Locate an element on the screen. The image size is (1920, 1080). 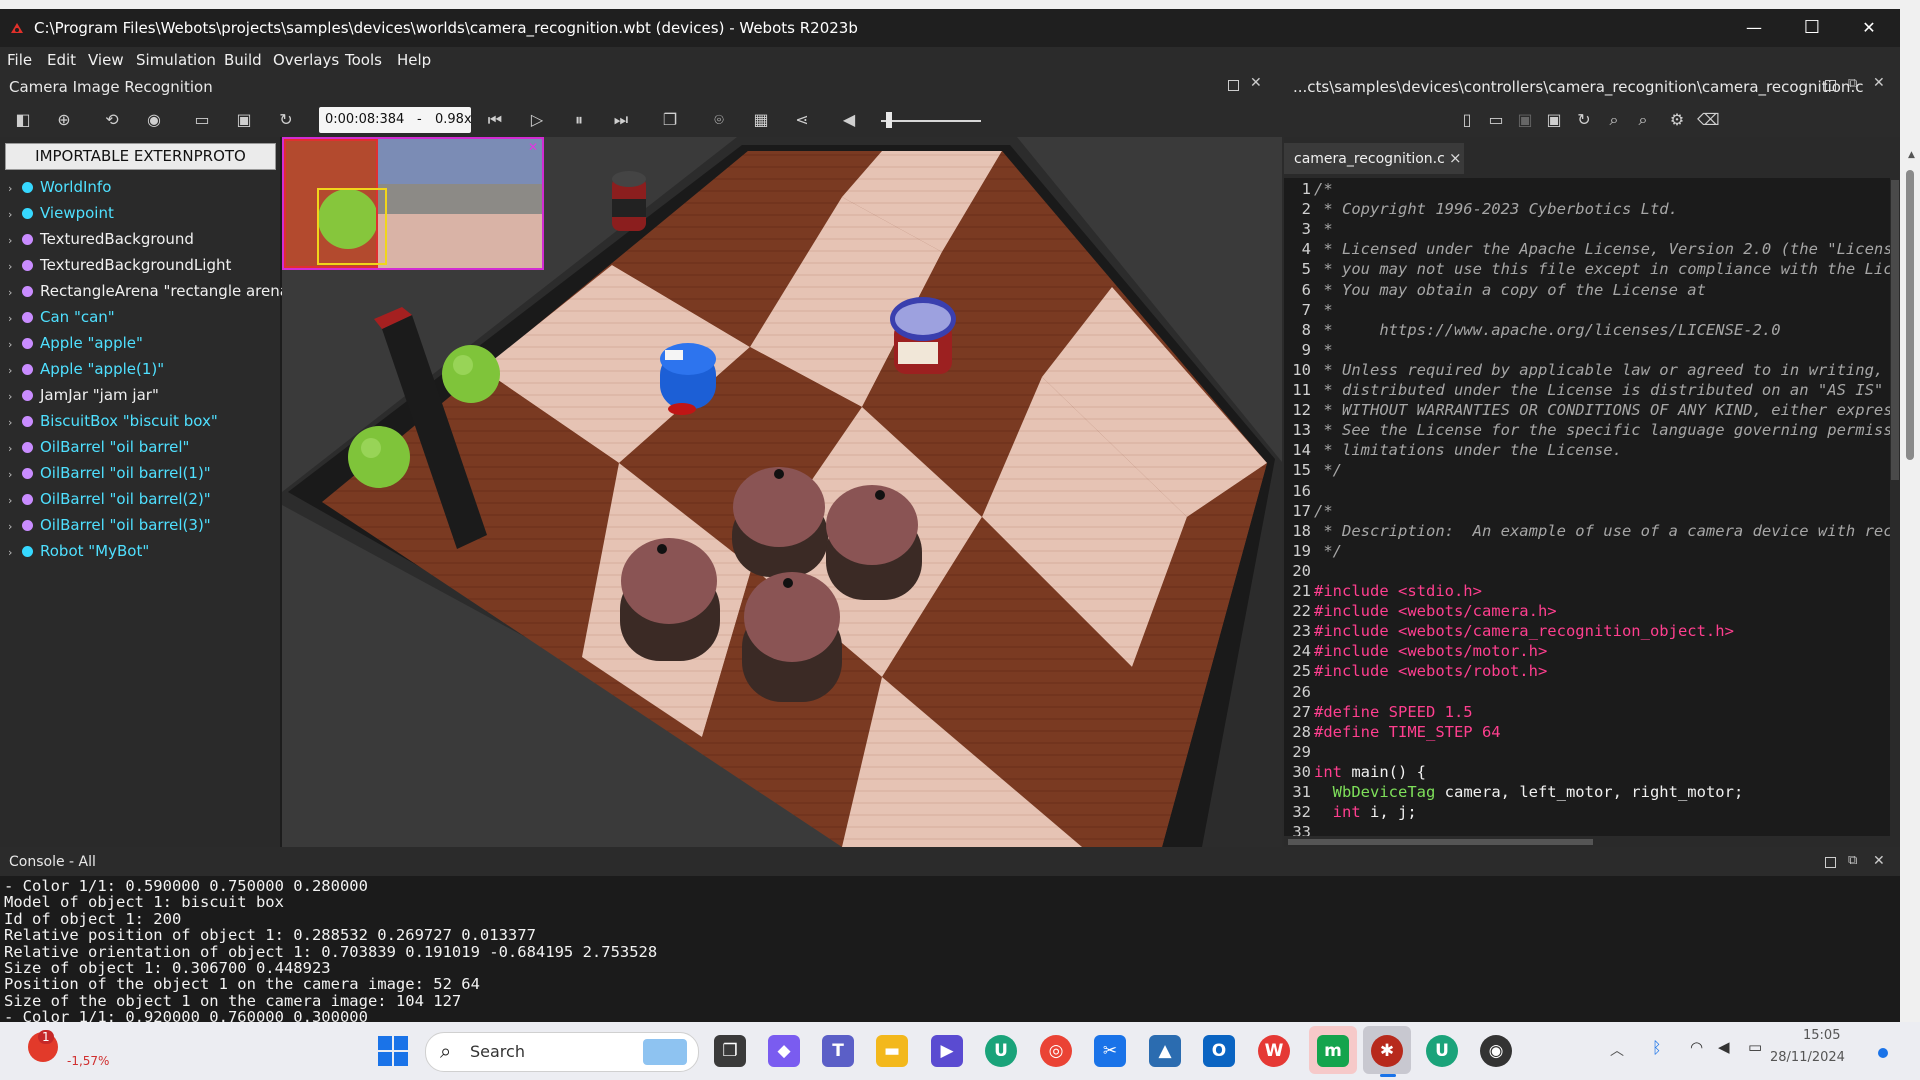
editor-undock-icon is located at coordinates (1830, 85).